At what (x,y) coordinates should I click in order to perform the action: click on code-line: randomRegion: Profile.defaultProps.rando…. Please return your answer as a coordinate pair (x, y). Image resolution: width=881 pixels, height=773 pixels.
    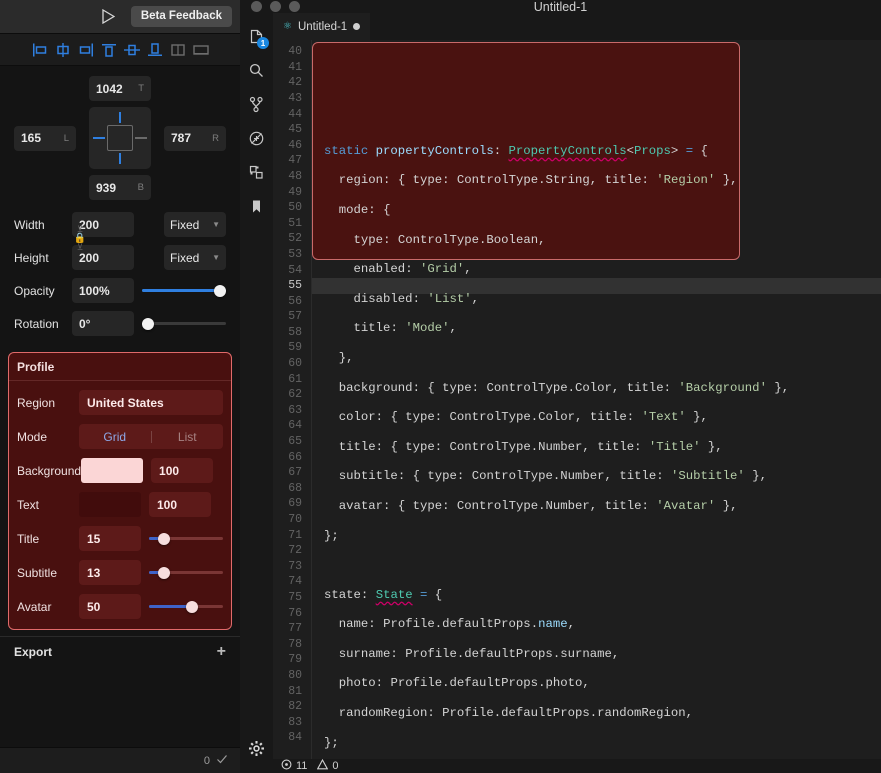
    Looking at the image, I should click on (516, 713).